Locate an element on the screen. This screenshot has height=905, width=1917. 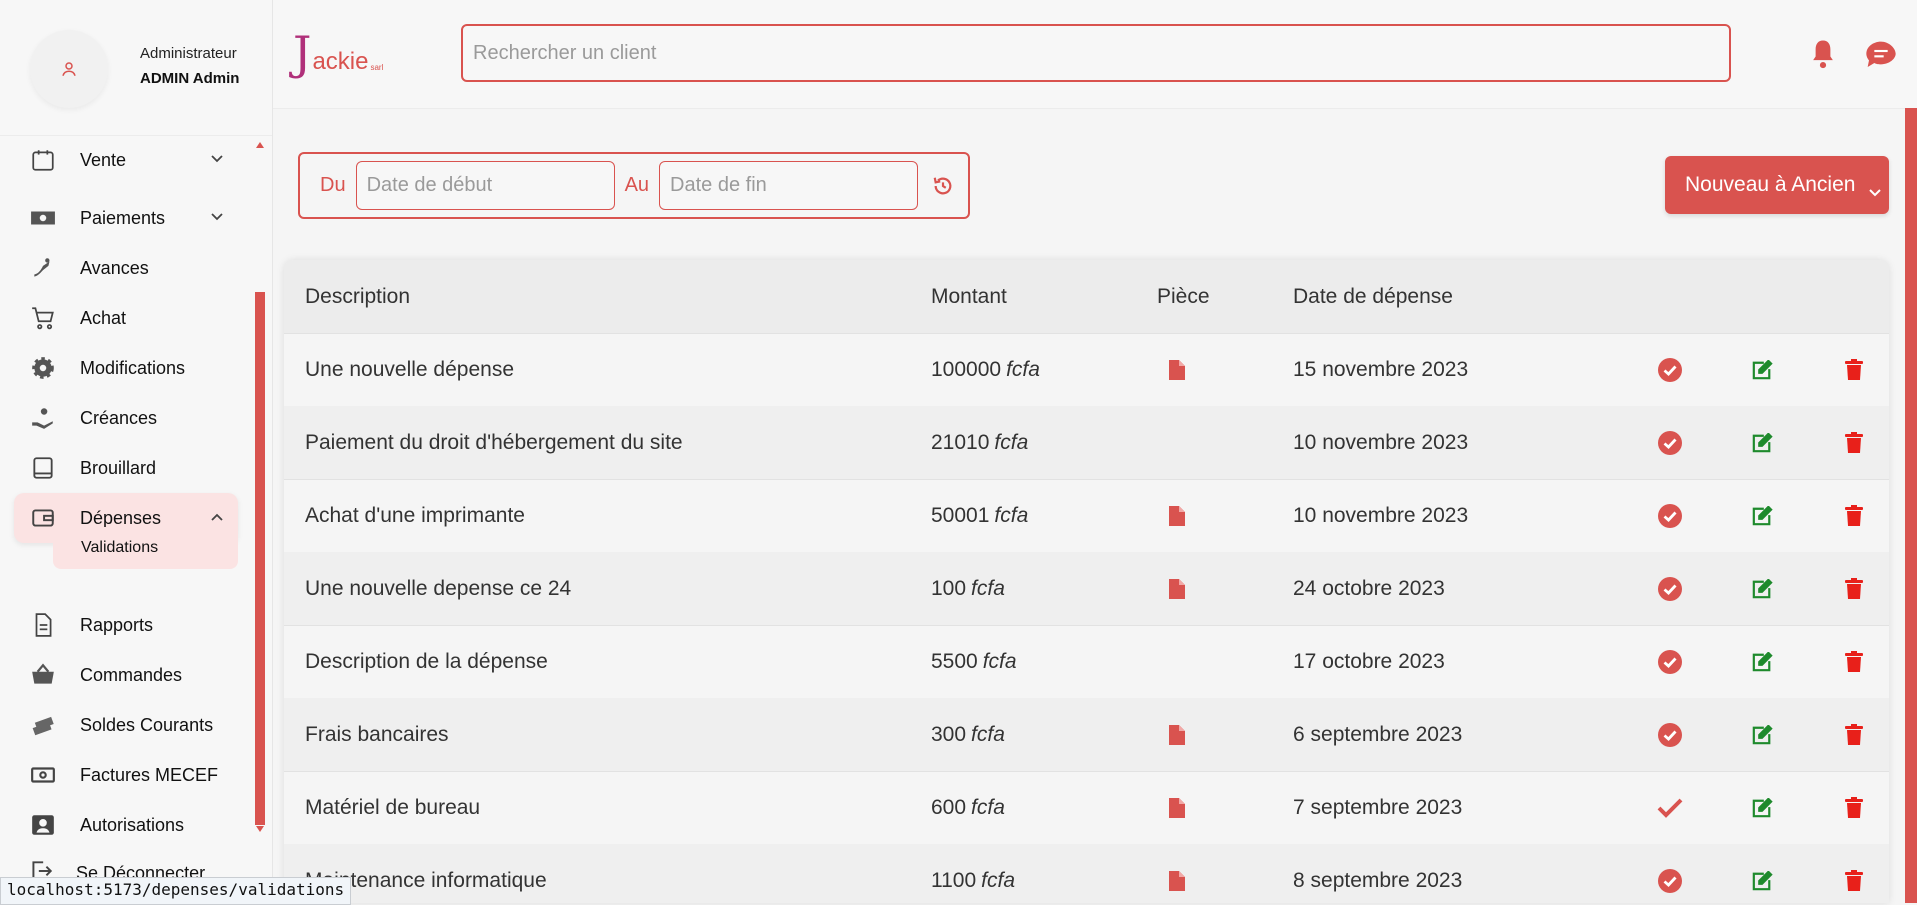
sidebar-item-autorisations: Autorisations is located at coordinates (126, 819).